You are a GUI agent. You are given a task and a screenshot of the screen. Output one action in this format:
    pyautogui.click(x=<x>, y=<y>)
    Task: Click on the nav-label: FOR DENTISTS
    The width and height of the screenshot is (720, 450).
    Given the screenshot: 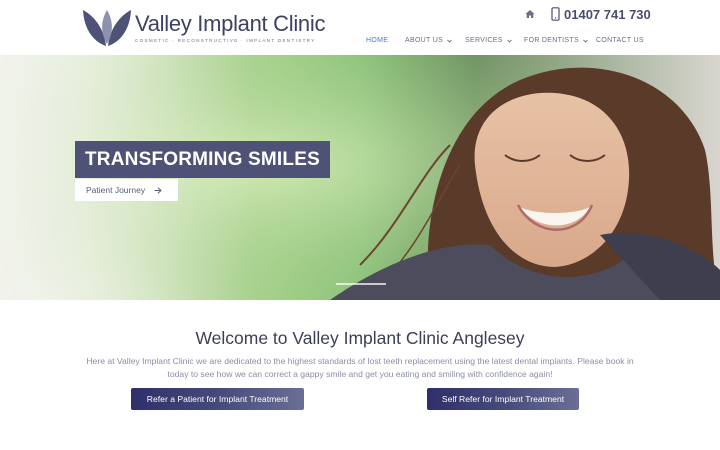 What is the action you would take?
    pyautogui.click(x=551, y=40)
    